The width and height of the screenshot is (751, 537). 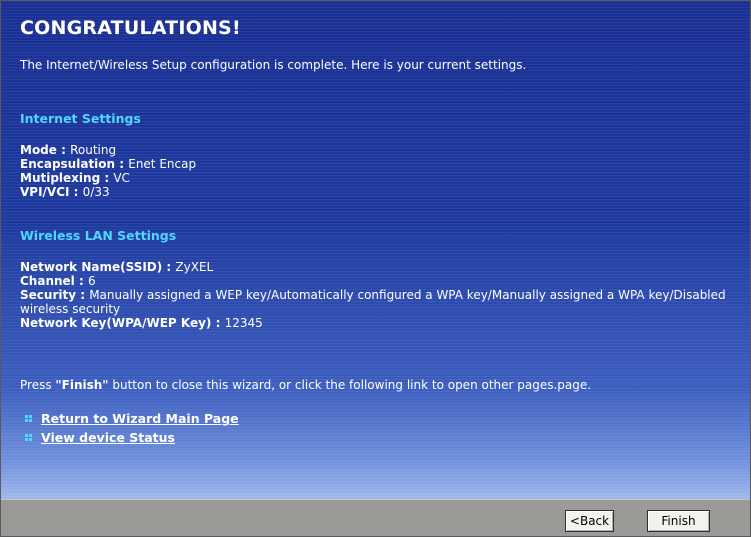 I want to click on vpi-vci-row: VPI/VCI : 0/33, so click(x=65, y=192).